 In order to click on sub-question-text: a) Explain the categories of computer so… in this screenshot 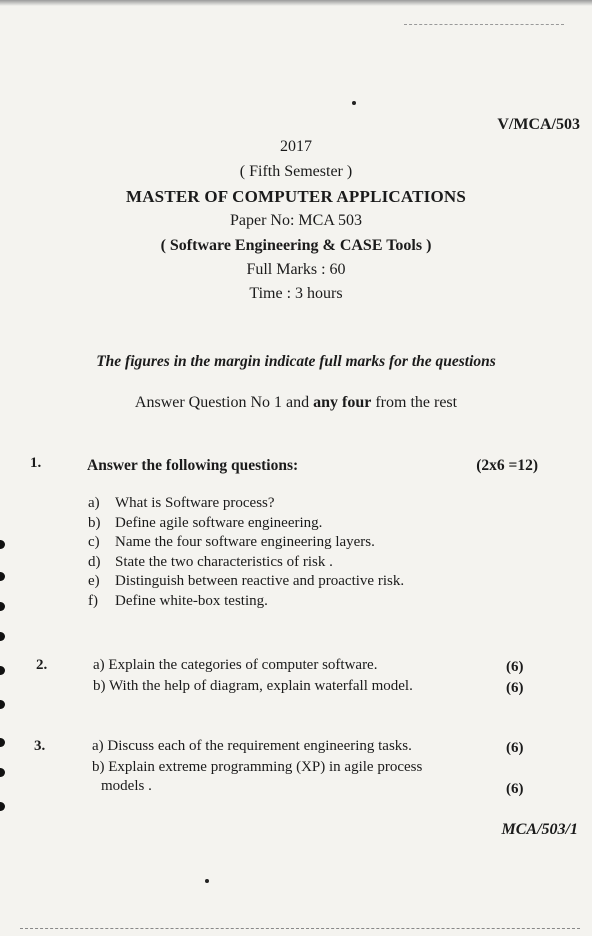, I will do `click(235, 665)`.